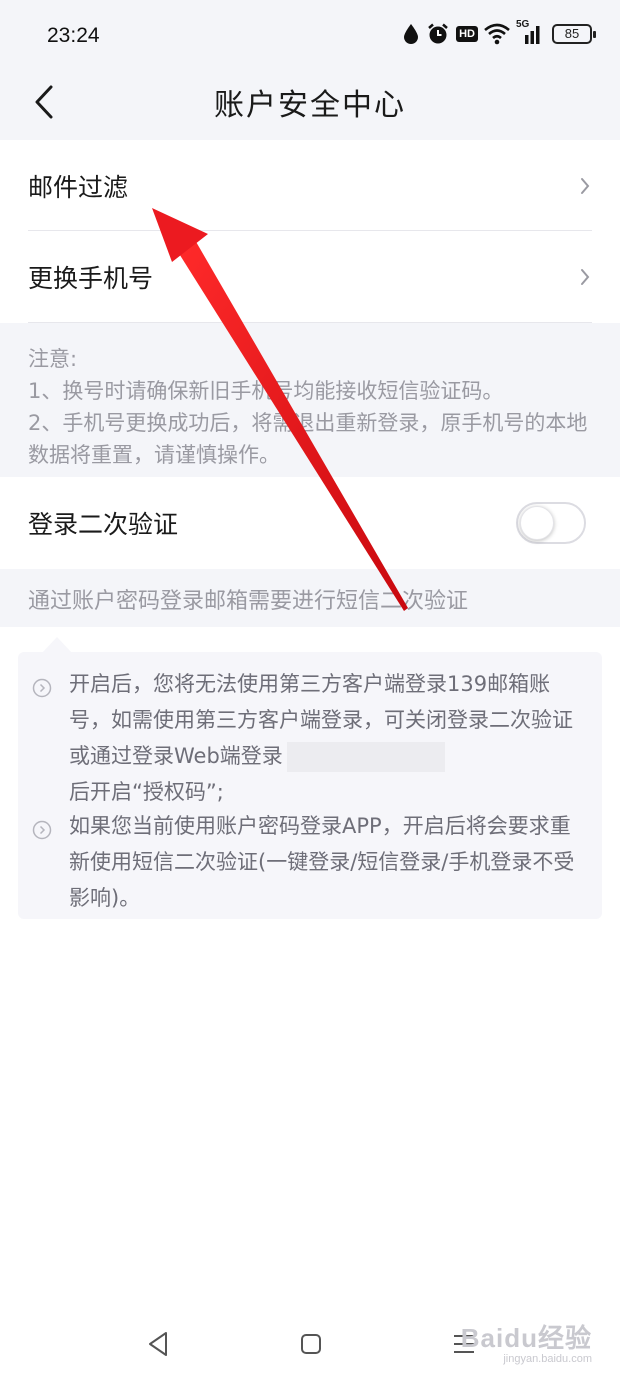  I want to click on watermark-main: Baidu经验, so click(526, 1338).